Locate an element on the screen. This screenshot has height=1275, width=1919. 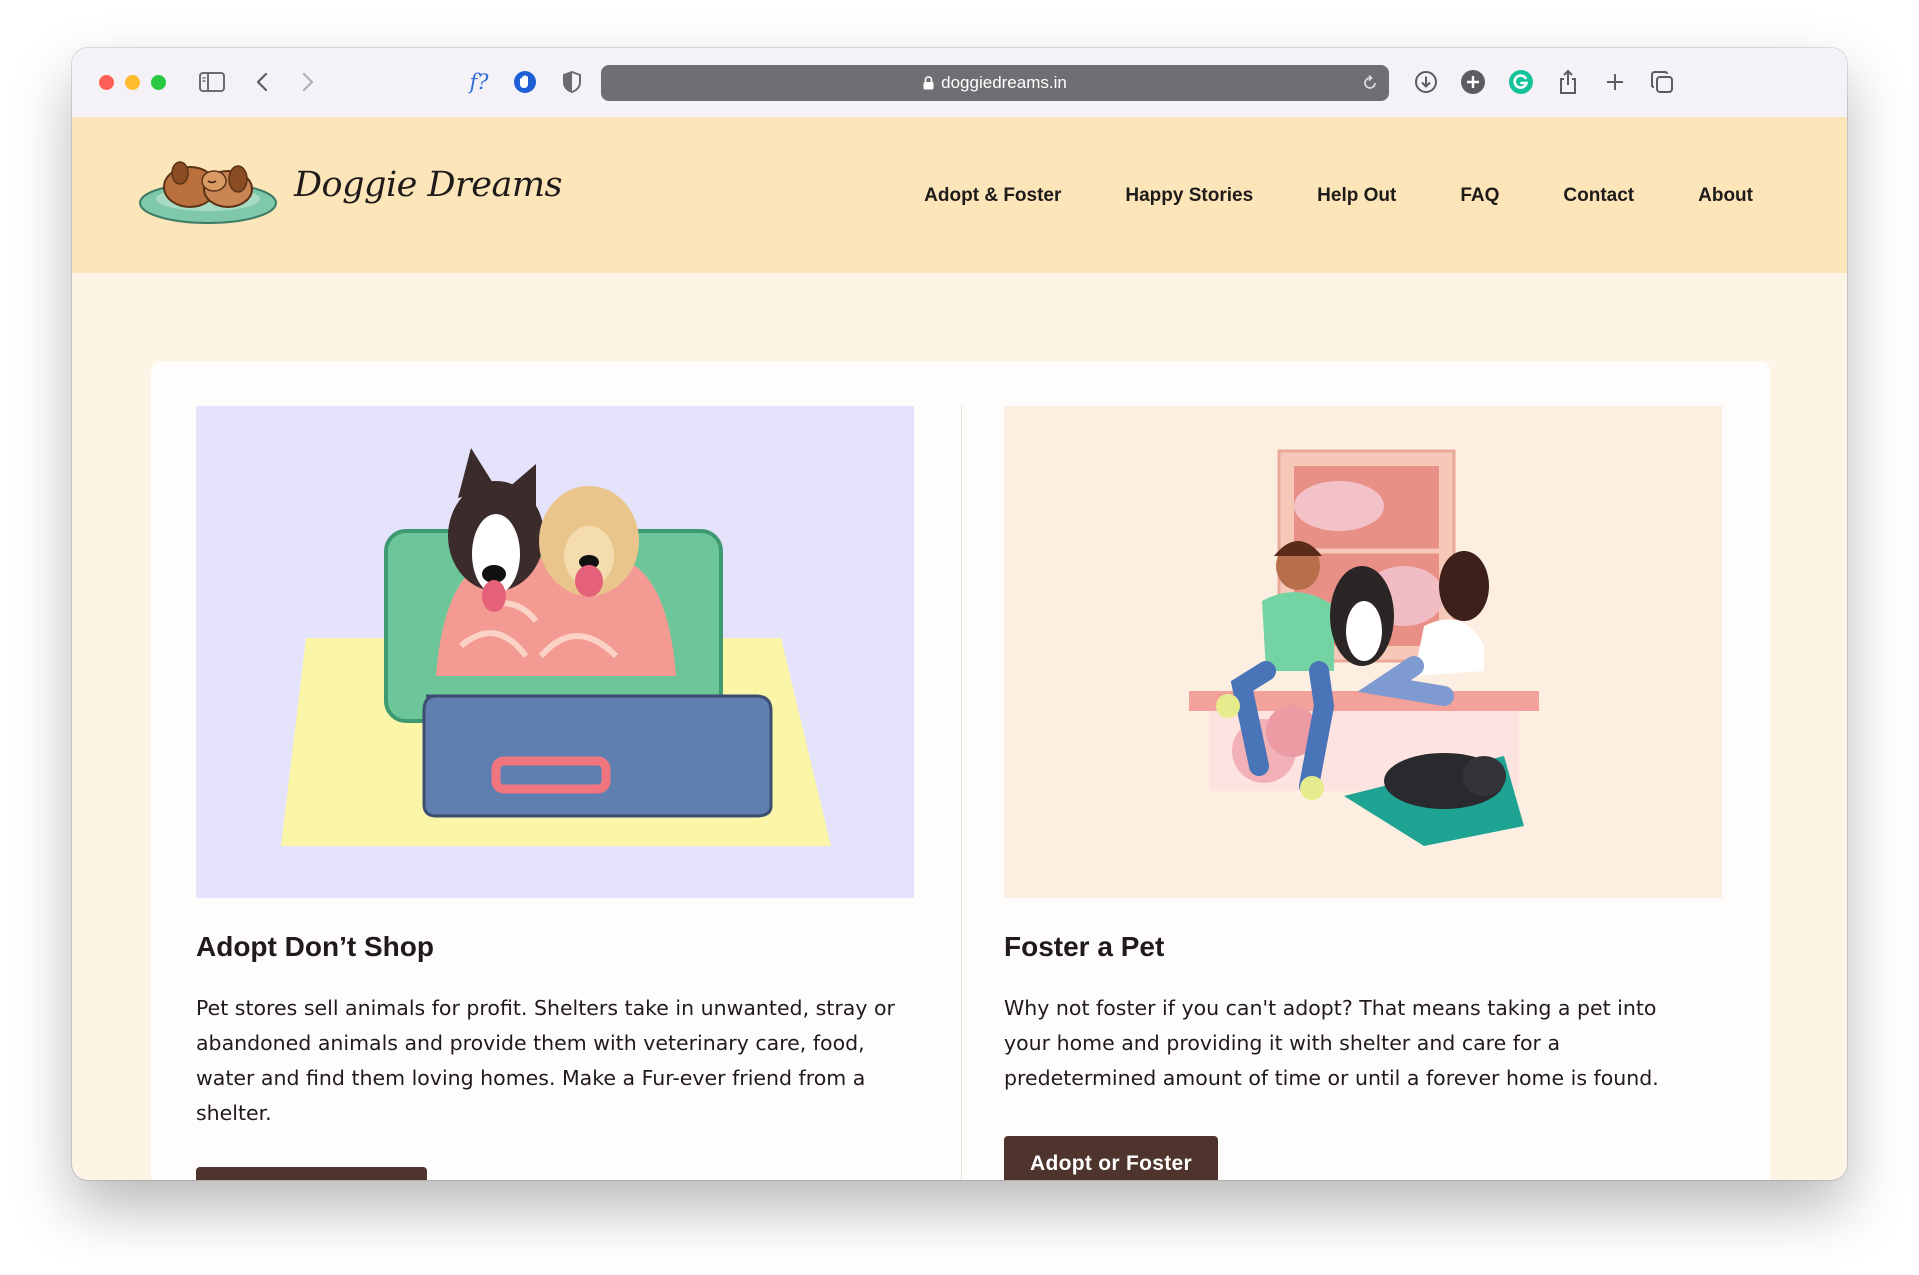
nav-adopt-foster: Adopt & Foster is located at coordinates (992, 196).